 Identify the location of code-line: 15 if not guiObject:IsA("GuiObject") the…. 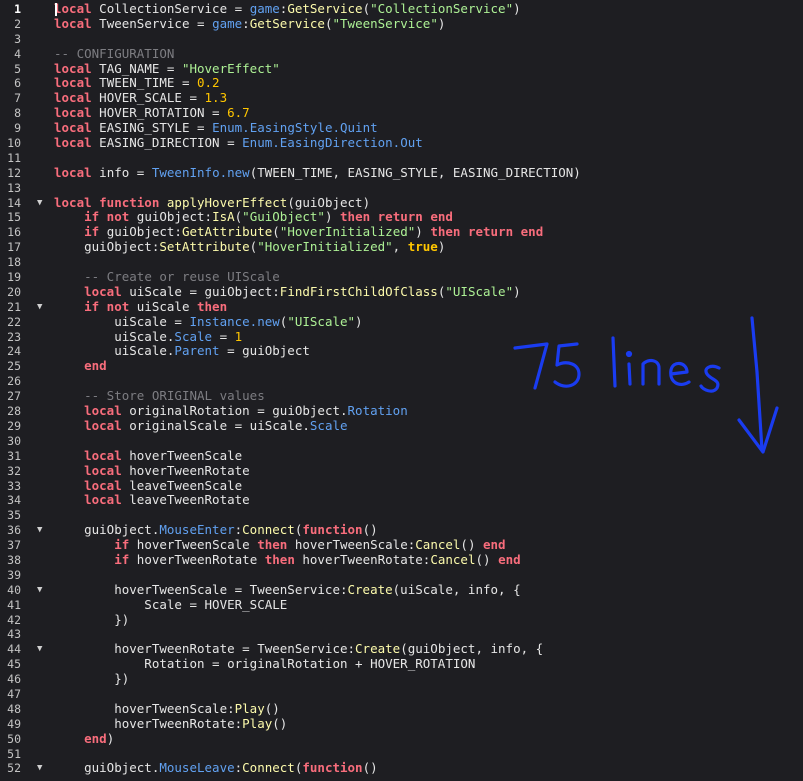
(401, 217).